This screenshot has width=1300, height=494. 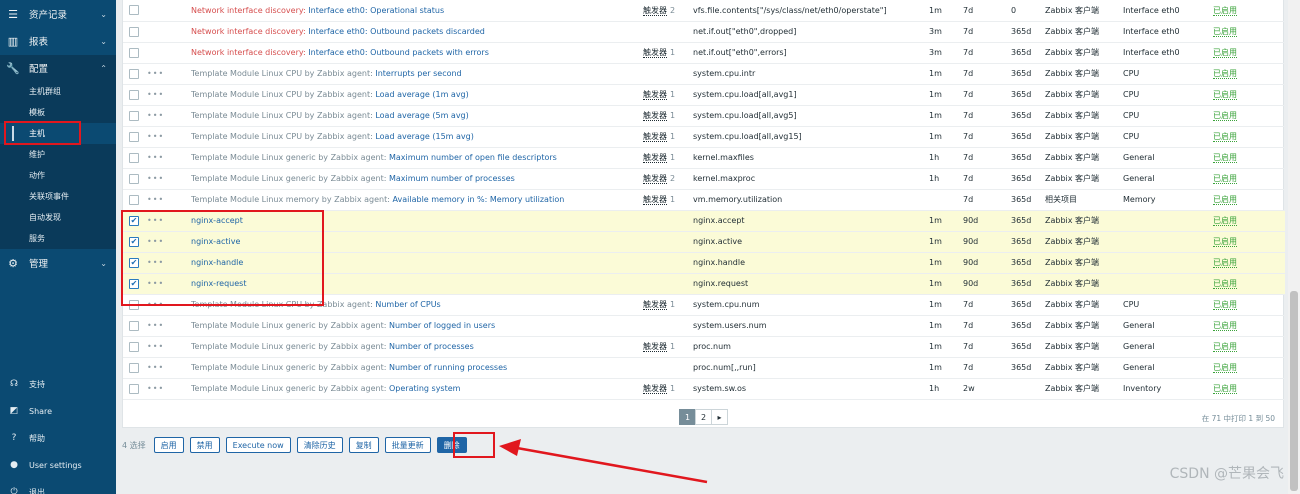 I want to click on item-name-link: nginx-active, so click(x=215, y=241).